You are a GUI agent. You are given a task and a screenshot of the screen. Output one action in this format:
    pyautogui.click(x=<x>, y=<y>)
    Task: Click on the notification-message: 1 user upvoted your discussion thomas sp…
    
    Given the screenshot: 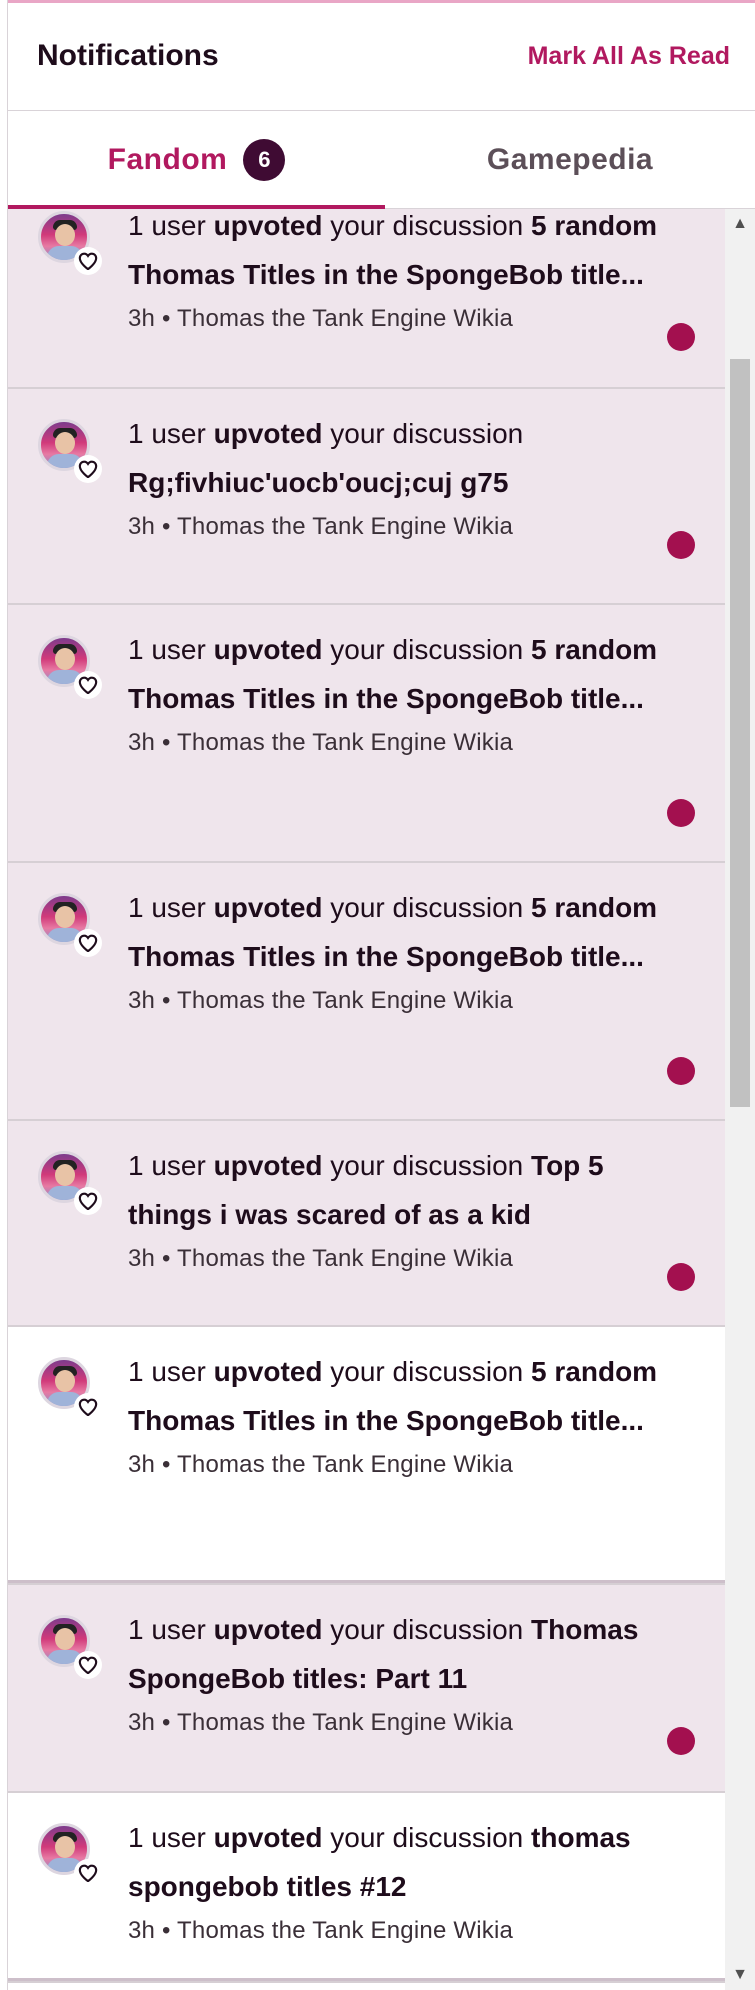 What is the action you would take?
    pyautogui.click(x=398, y=1862)
    